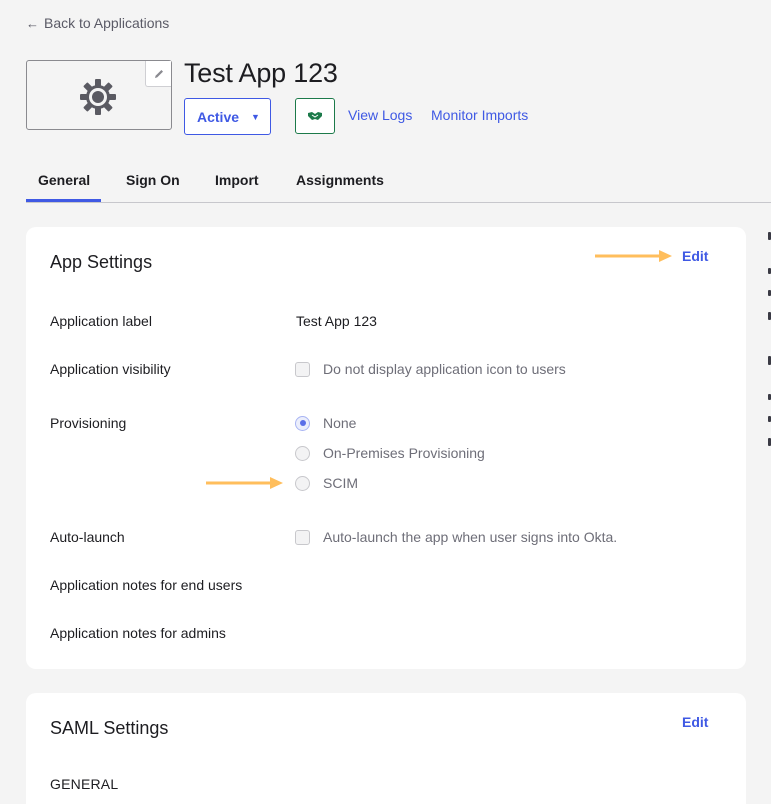  I want to click on app-title: Test App 123, so click(261, 73).